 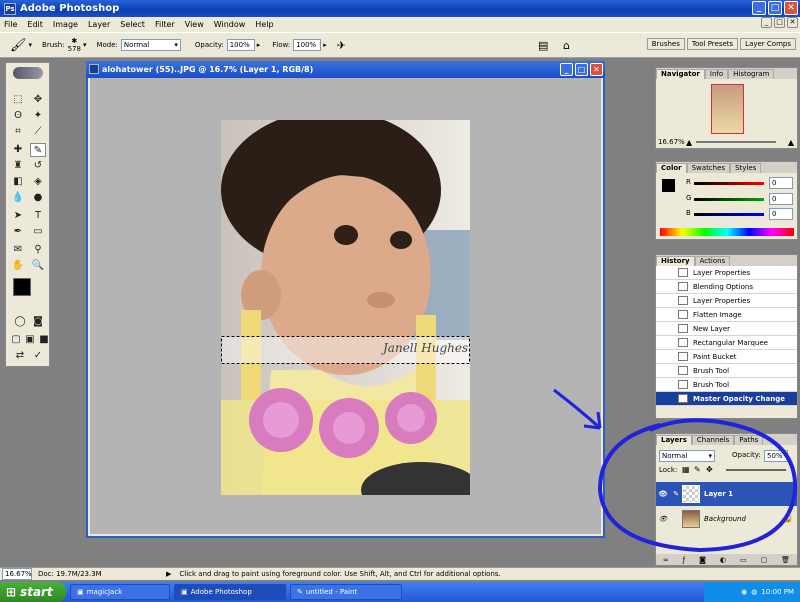 I want to click on move-tool-icon: ✥, so click(x=38, y=100).